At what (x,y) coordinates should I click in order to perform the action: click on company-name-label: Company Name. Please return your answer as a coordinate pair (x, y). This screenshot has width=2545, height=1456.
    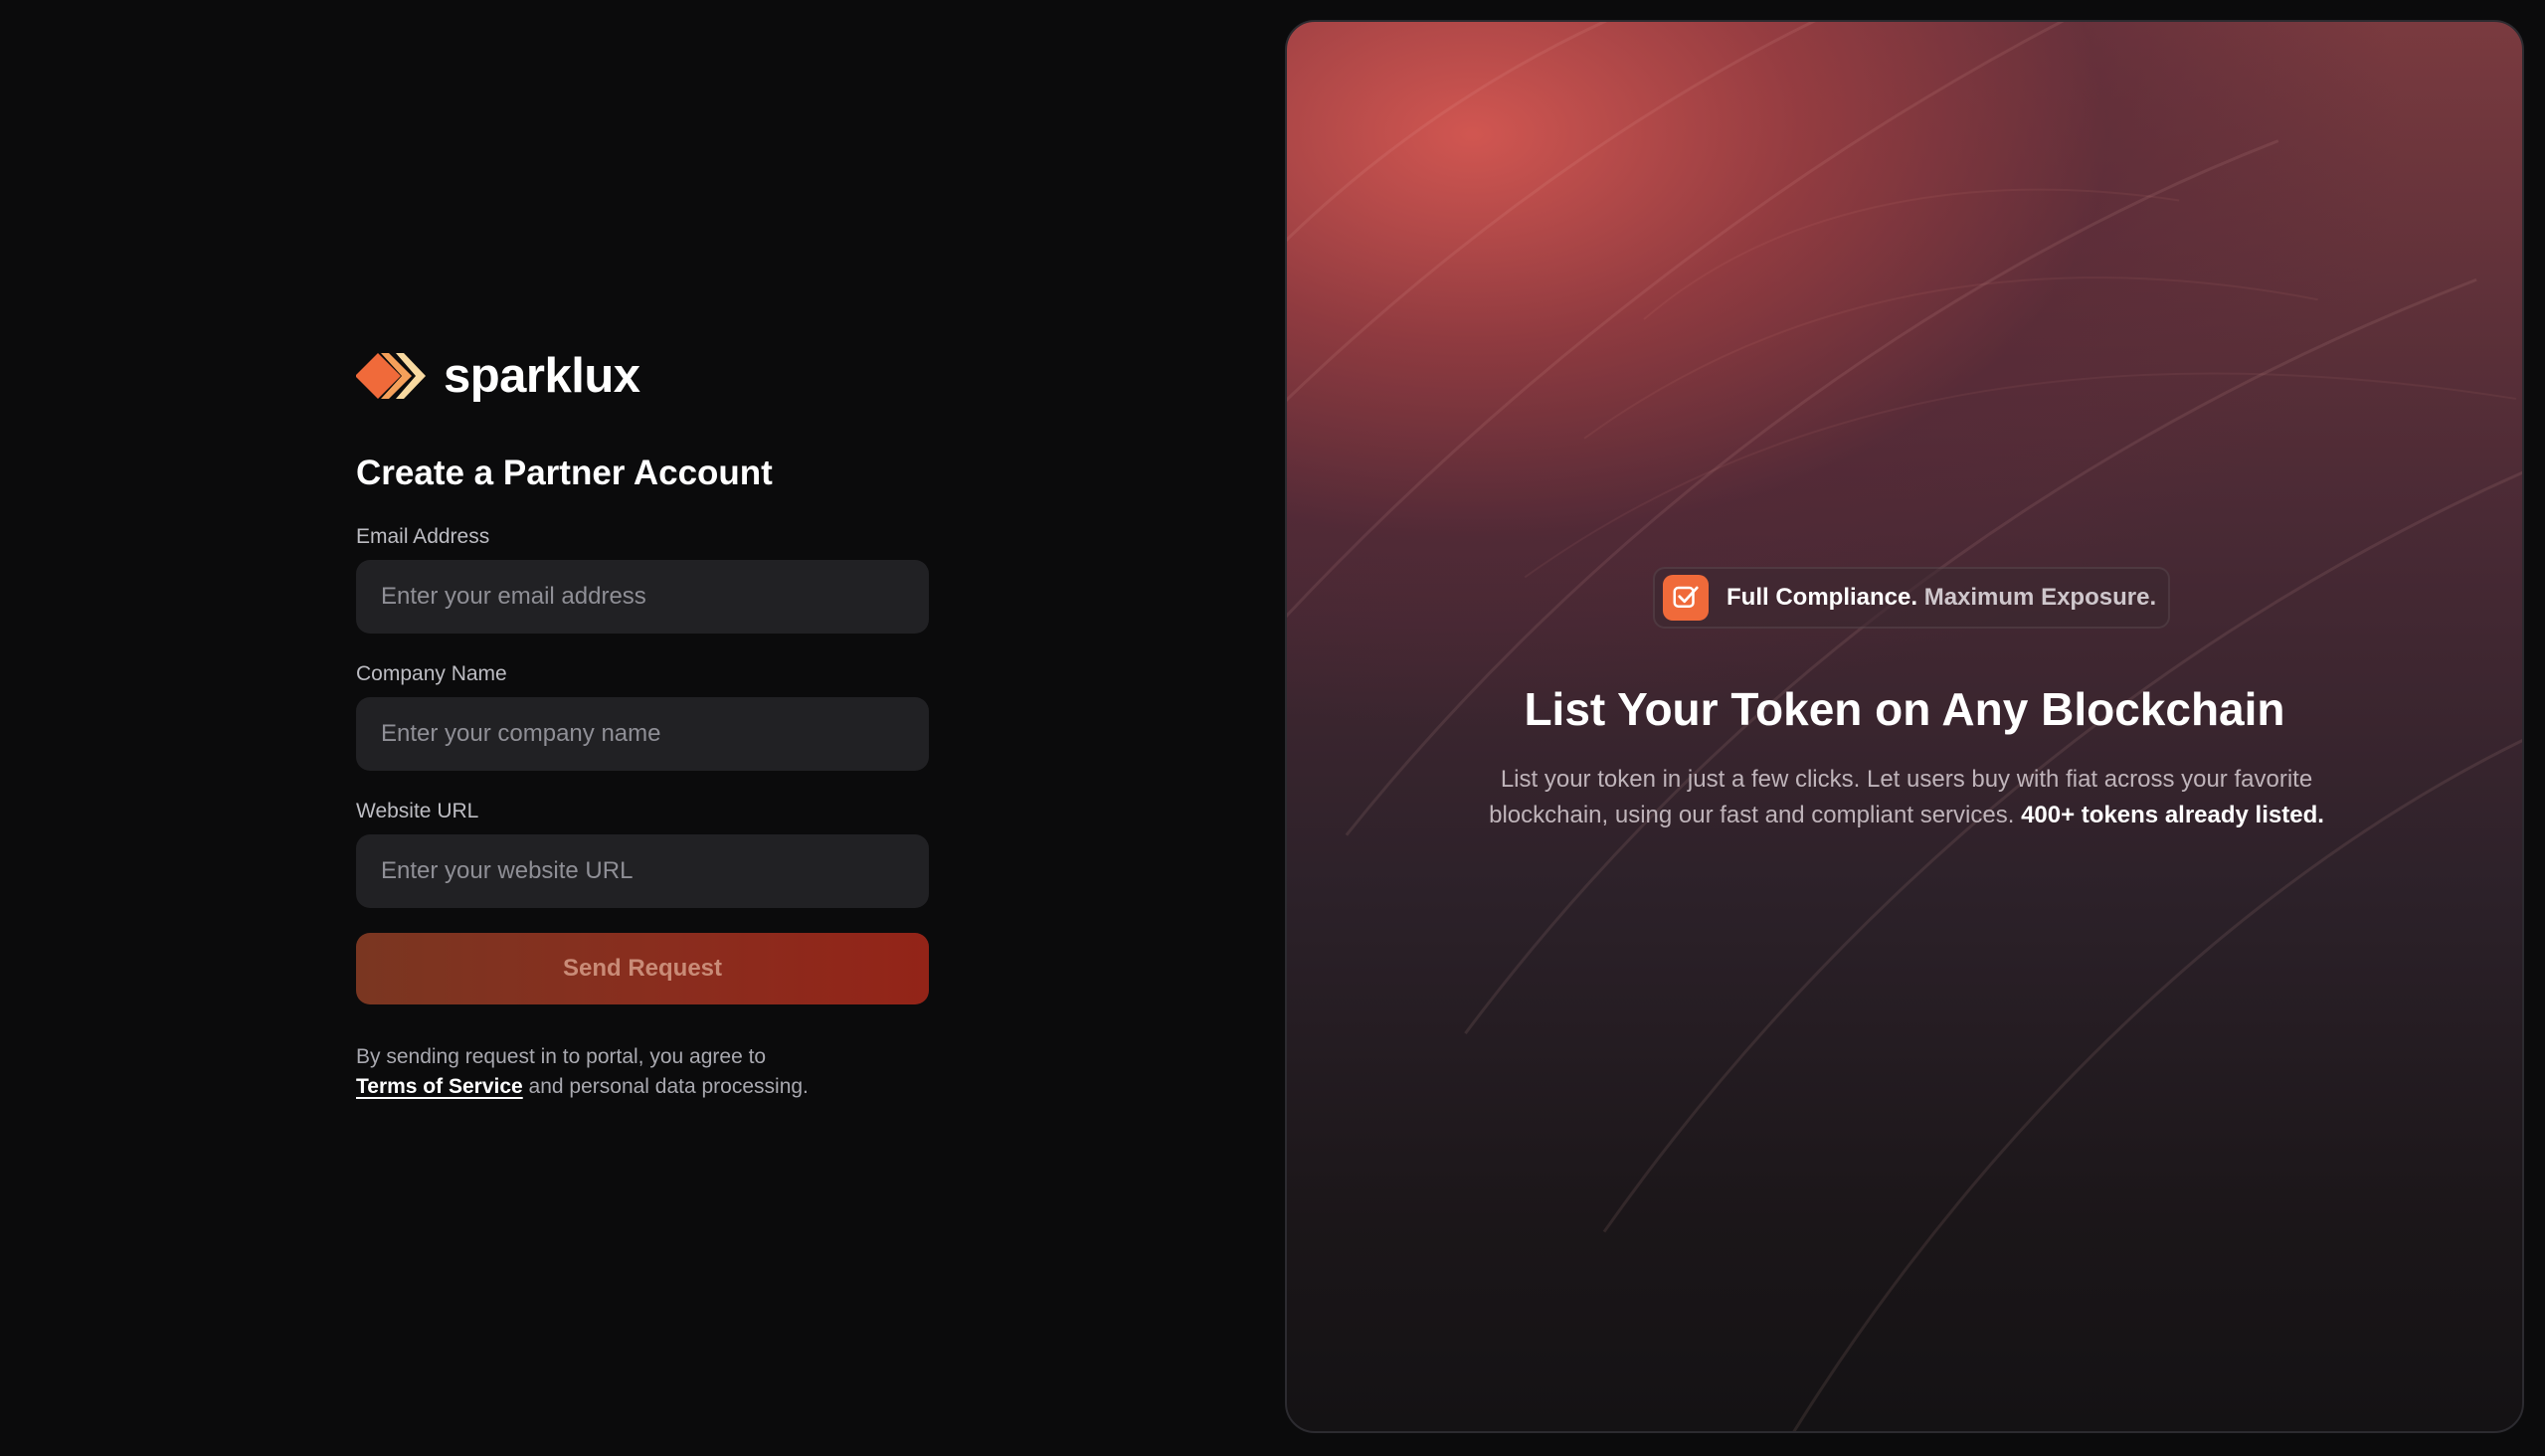
    Looking at the image, I should click on (431, 673).